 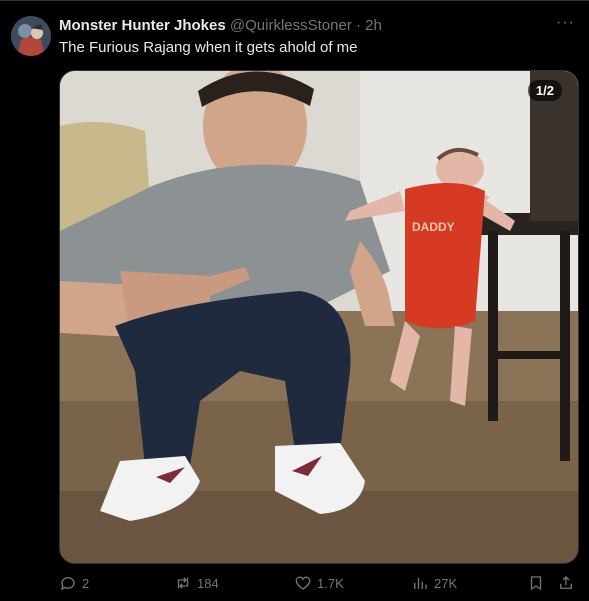 I want to click on views-count: 27K, so click(x=446, y=583).